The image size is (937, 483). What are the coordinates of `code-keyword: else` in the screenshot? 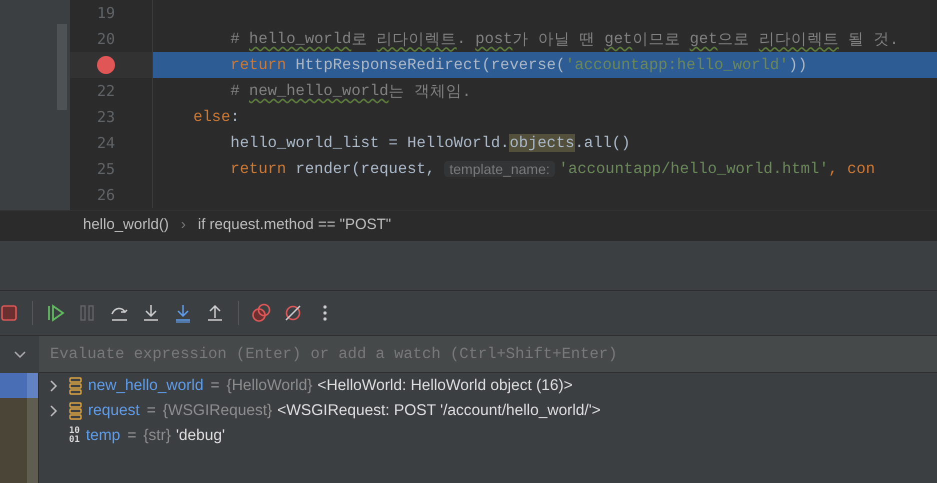 It's located at (211, 117).